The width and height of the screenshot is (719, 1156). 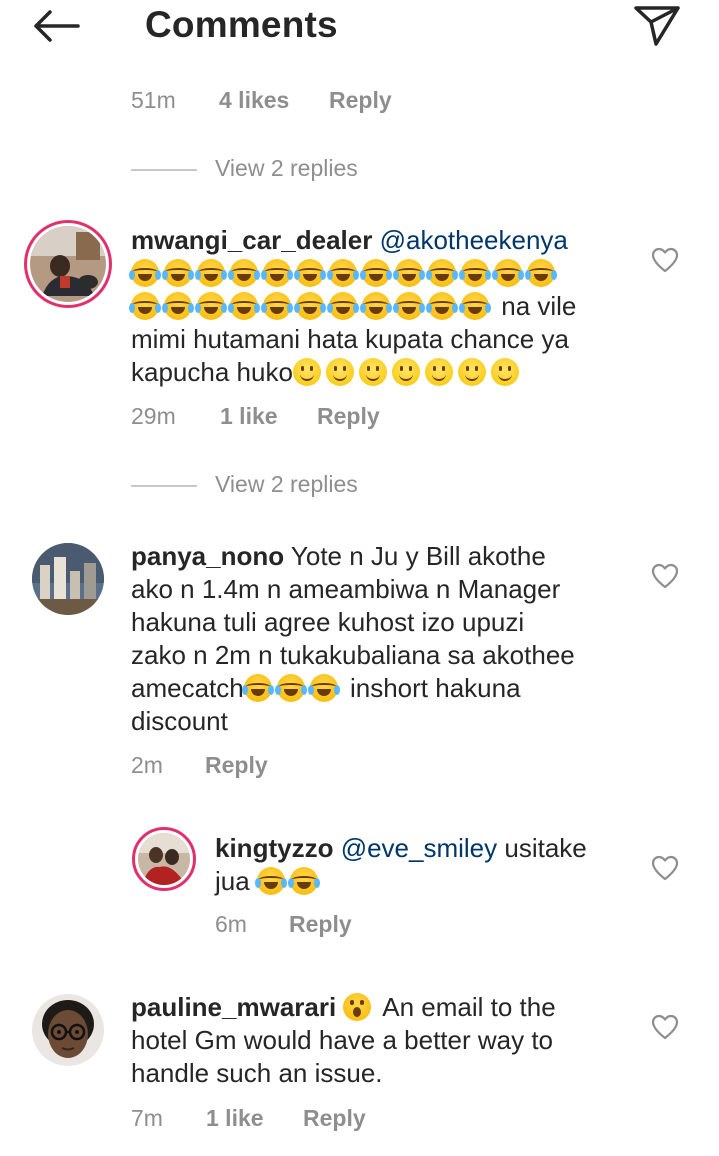 I want to click on comment-line: pauline_mwarari An email to the, so click(x=391, y=1007).